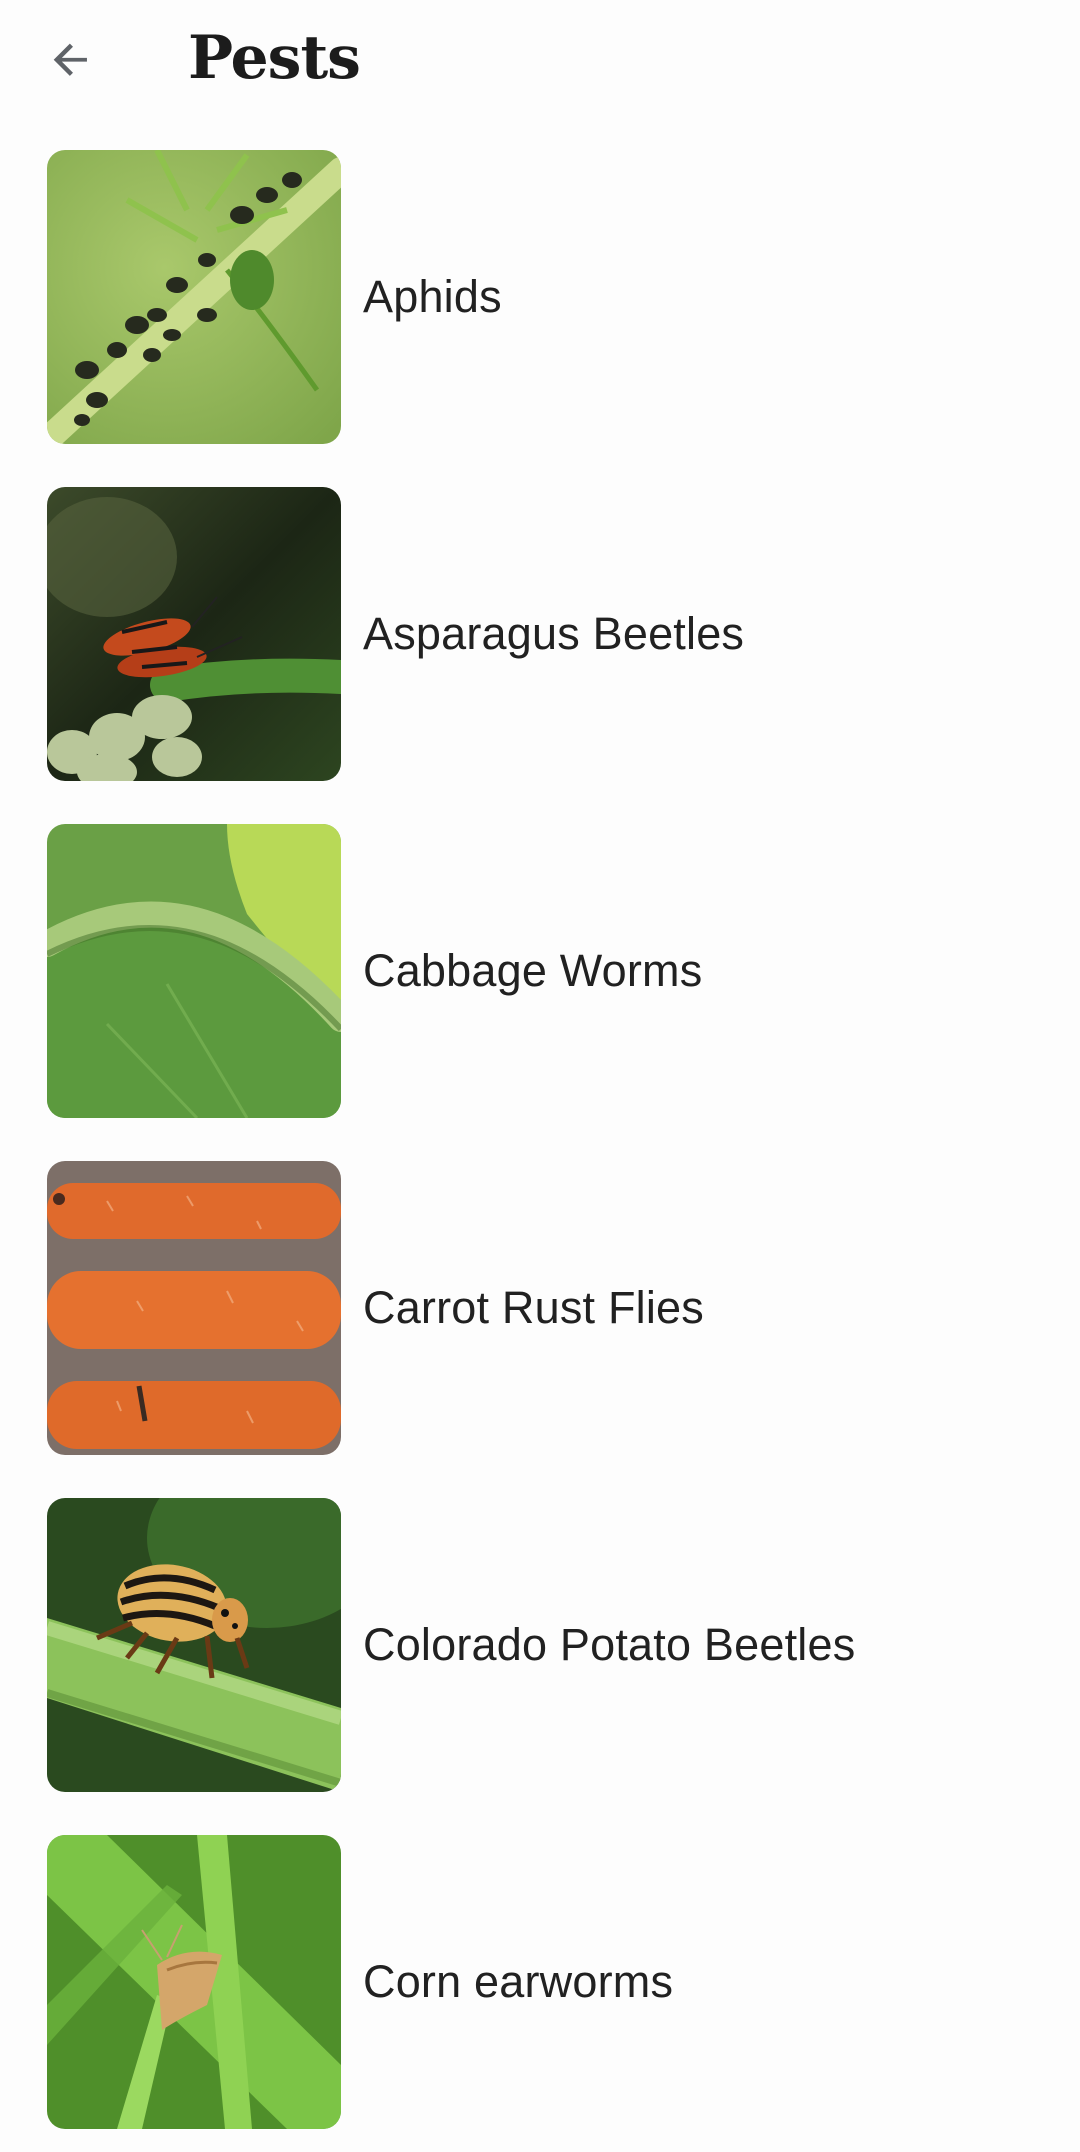  I want to click on list-item-label: Corn earworms, so click(518, 1981).